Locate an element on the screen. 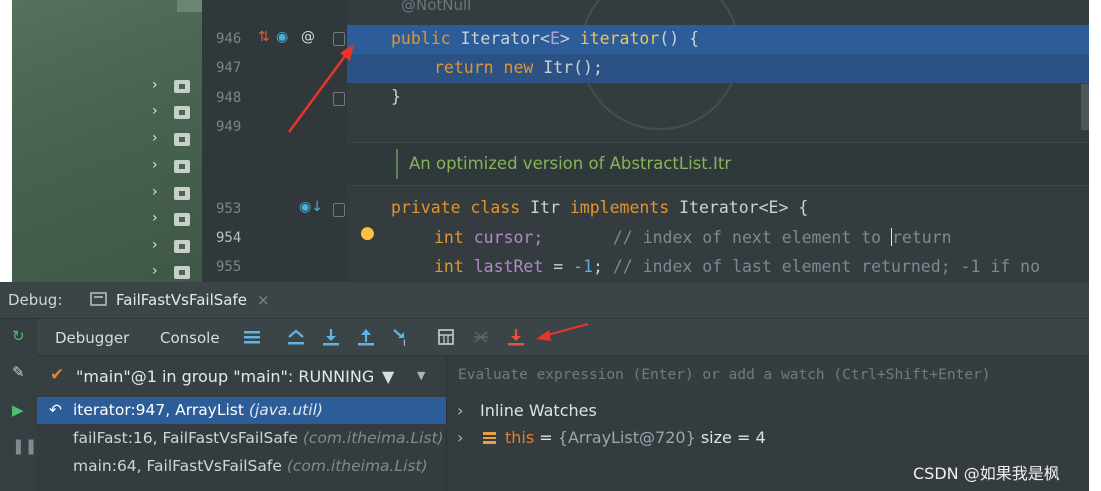  return-arrow-icon: ↶ is located at coordinates (55, 410).